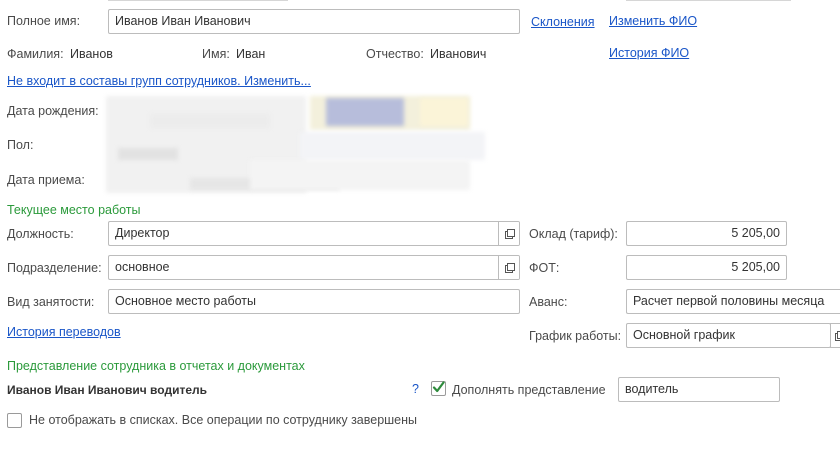 The width and height of the screenshot is (840, 463). What do you see at coordinates (415, 389) in the screenshot?
I see `help-mark: ?` at bounding box center [415, 389].